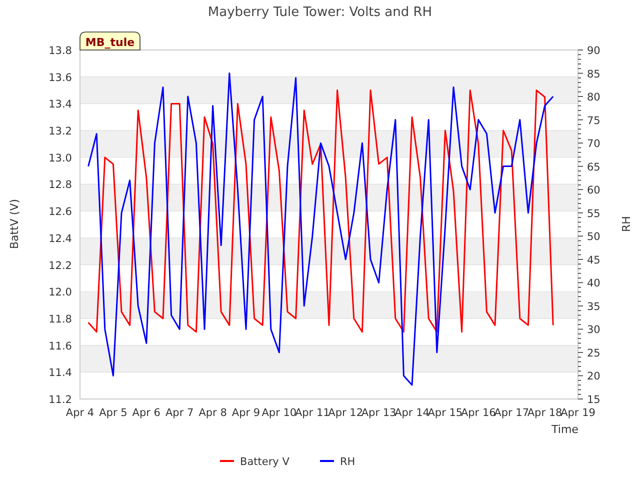 The height and width of the screenshot is (480, 640). Describe the element at coordinates (578, 413) in the screenshot. I see `x-tick-label: Apr 19` at that location.